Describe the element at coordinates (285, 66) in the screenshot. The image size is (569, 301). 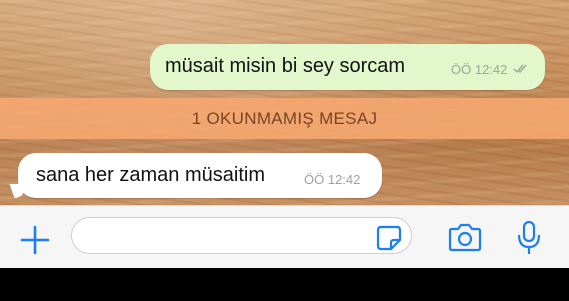
I see `outgoing-message-text: müsait misin bi sey sorcam` at that location.